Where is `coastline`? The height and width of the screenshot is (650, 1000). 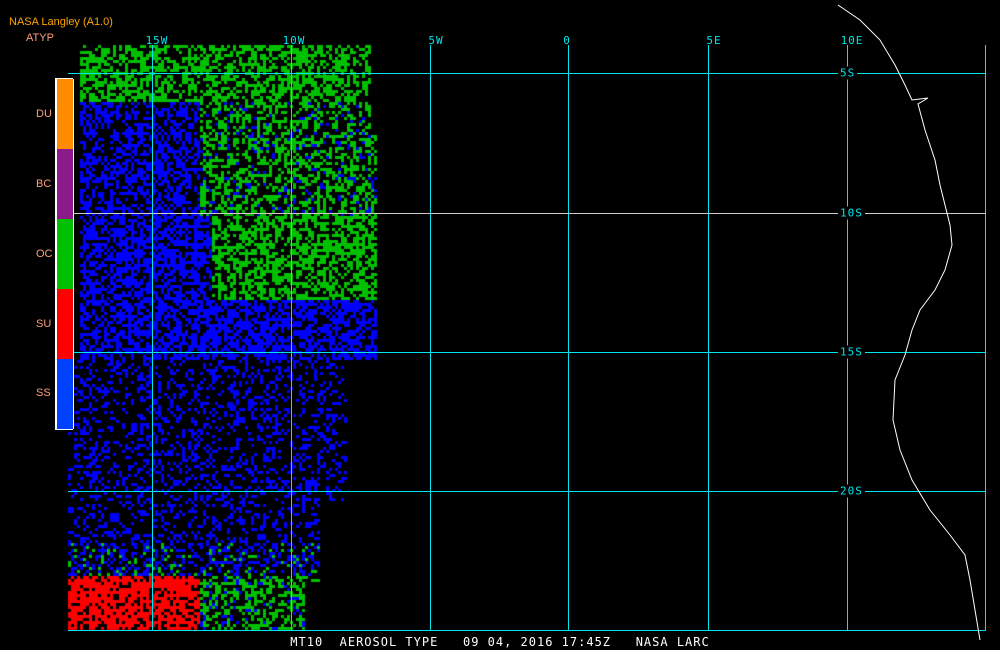 coastline is located at coordinates (909, 322).